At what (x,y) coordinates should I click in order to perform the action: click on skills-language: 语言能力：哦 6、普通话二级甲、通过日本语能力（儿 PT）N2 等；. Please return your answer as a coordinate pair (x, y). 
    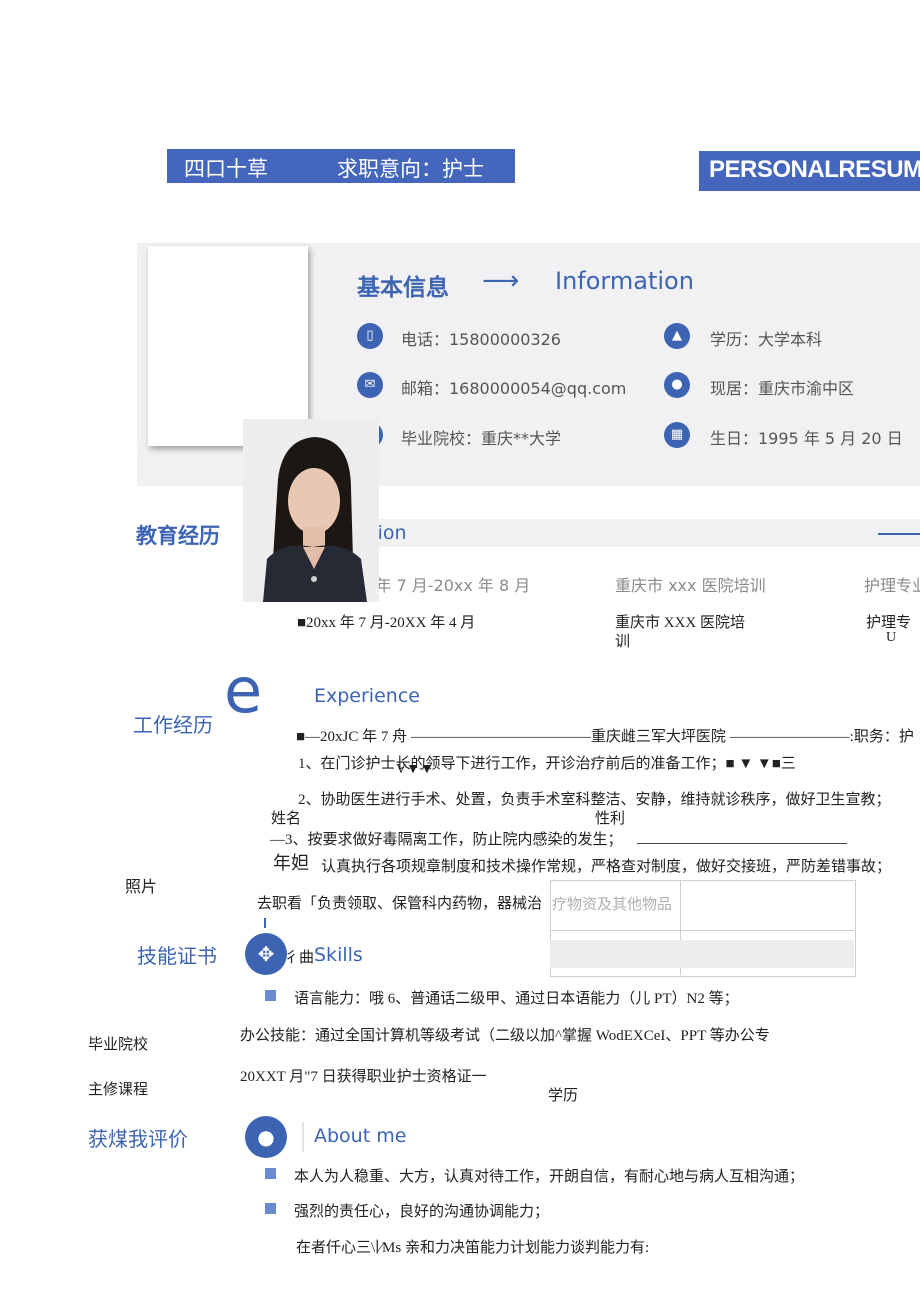
    Looking at the image, I should click on (516, 999).